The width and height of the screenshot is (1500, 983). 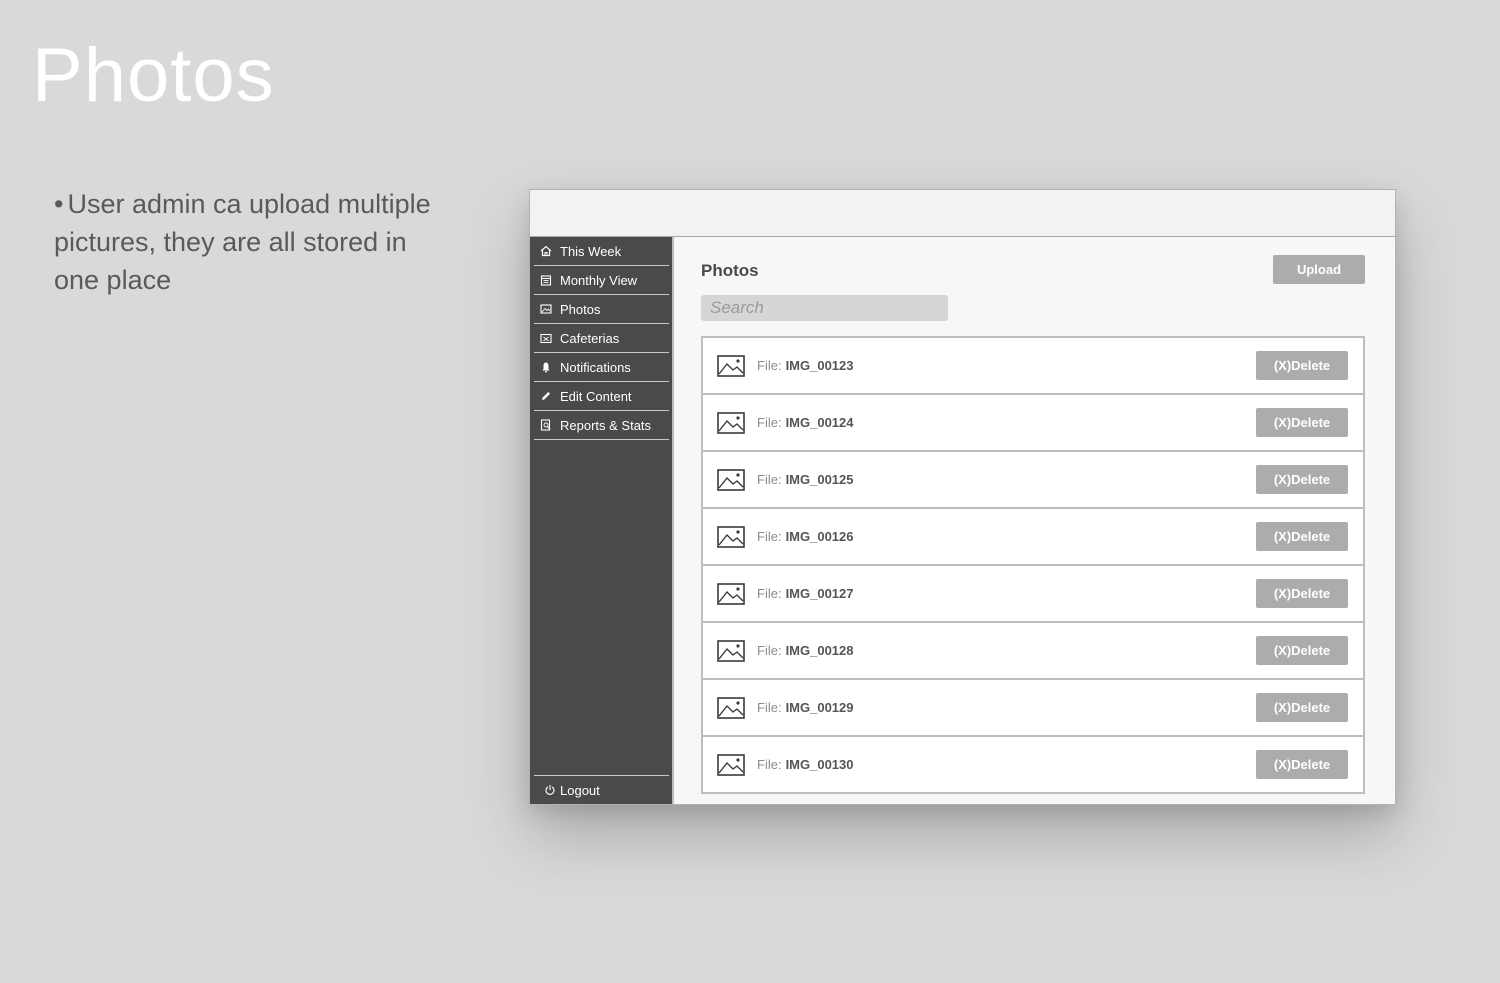 I want to click on sidebar-item-photos: Photos, so click(x=601, y=309).